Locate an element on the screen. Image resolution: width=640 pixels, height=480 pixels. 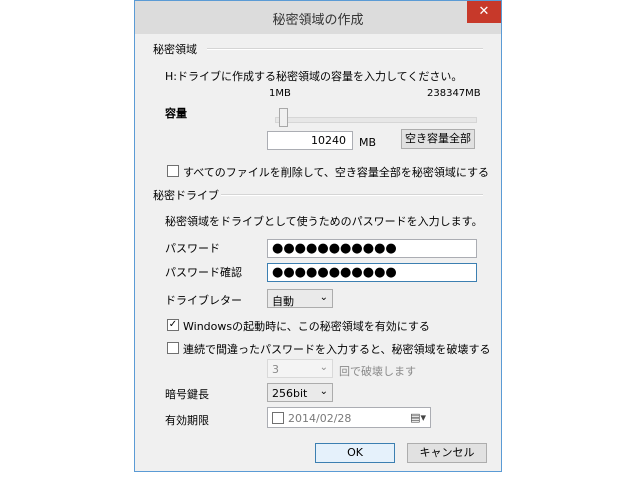
title-bar: 秘密領域の作成 ✕ is located at coordinates (318, 17).